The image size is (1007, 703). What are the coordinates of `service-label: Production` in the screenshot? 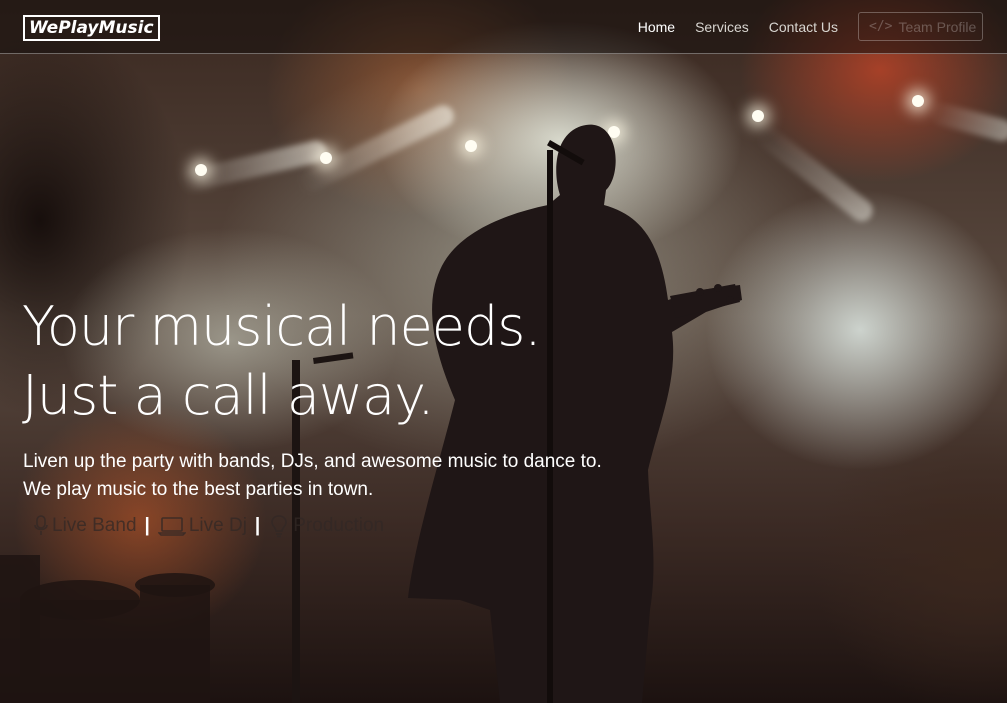 It's located at (339, 525).